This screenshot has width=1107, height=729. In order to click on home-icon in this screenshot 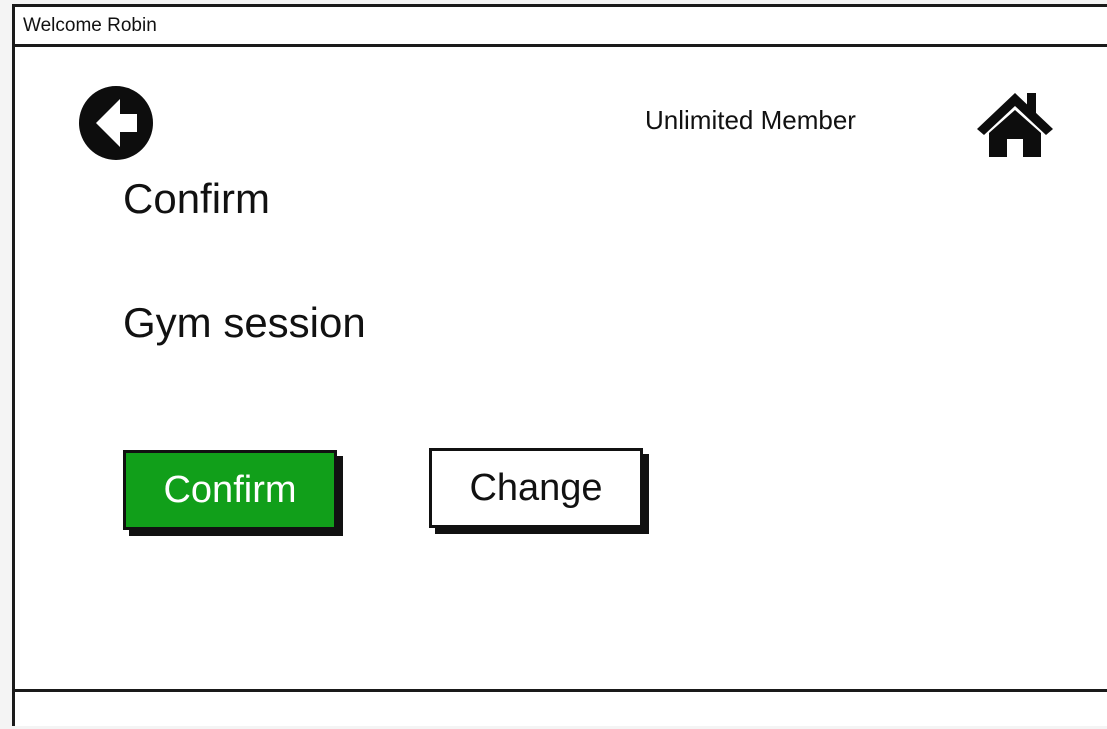, I will do `click(1015, 124)`.